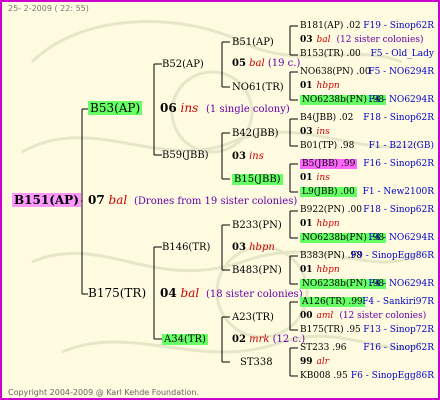 This screenshot has width=440, height=400. Describe the element at coordinates (253, 317) in the screenshot. I see `g3-node-6: A23(TR)` at that location.